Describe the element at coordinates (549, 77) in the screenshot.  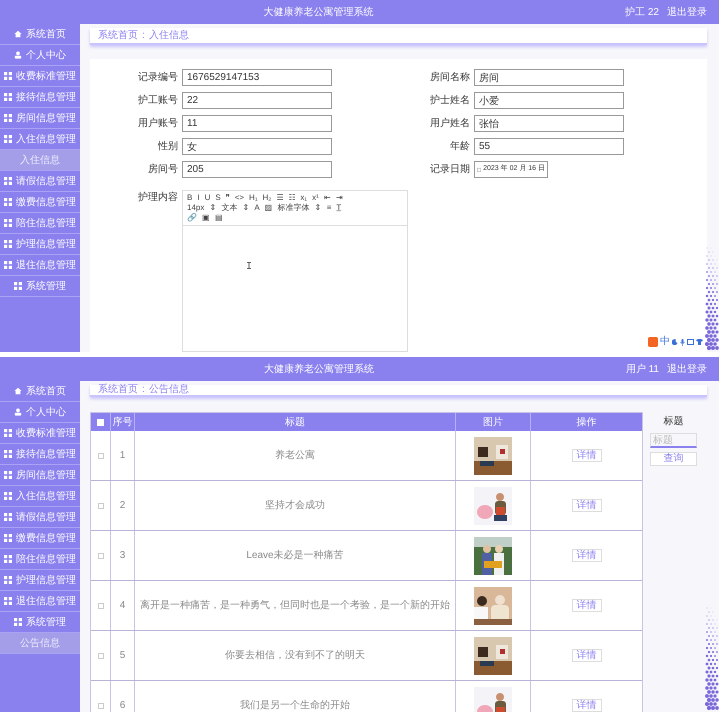
I see `input-field: 房间` at that location.